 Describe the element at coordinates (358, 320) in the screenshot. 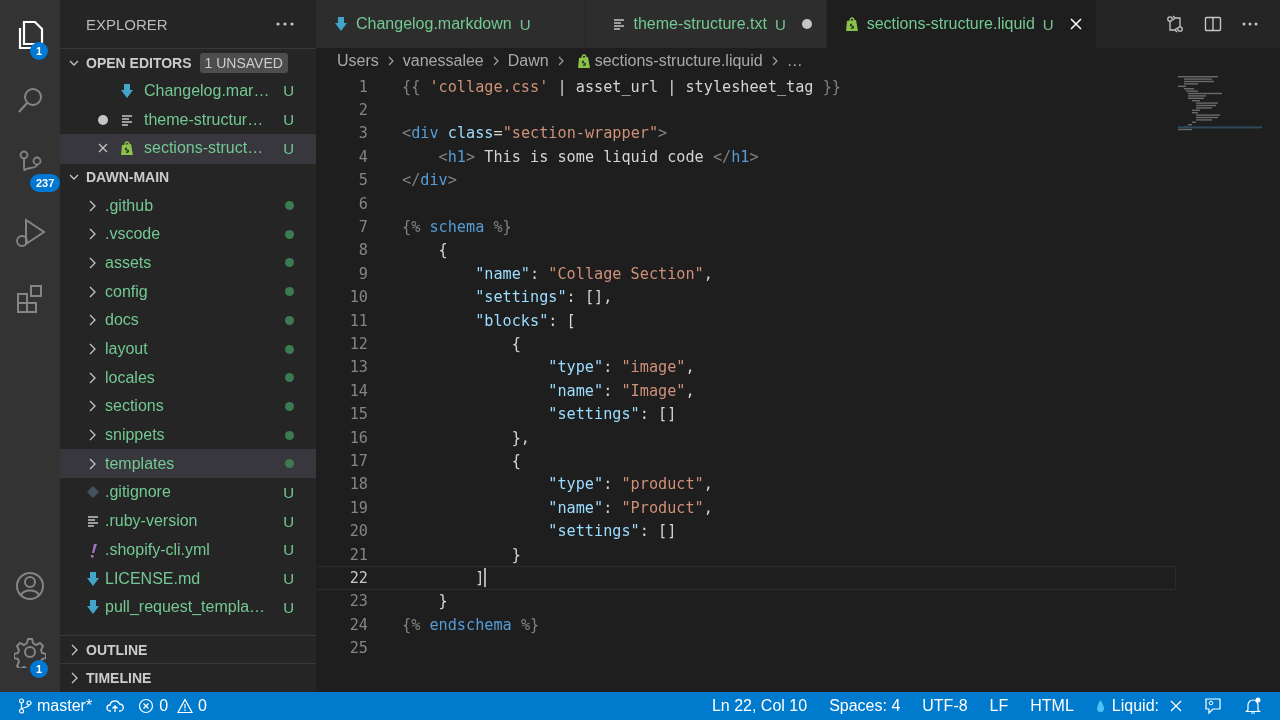

I see `line-number: 11` at that location.